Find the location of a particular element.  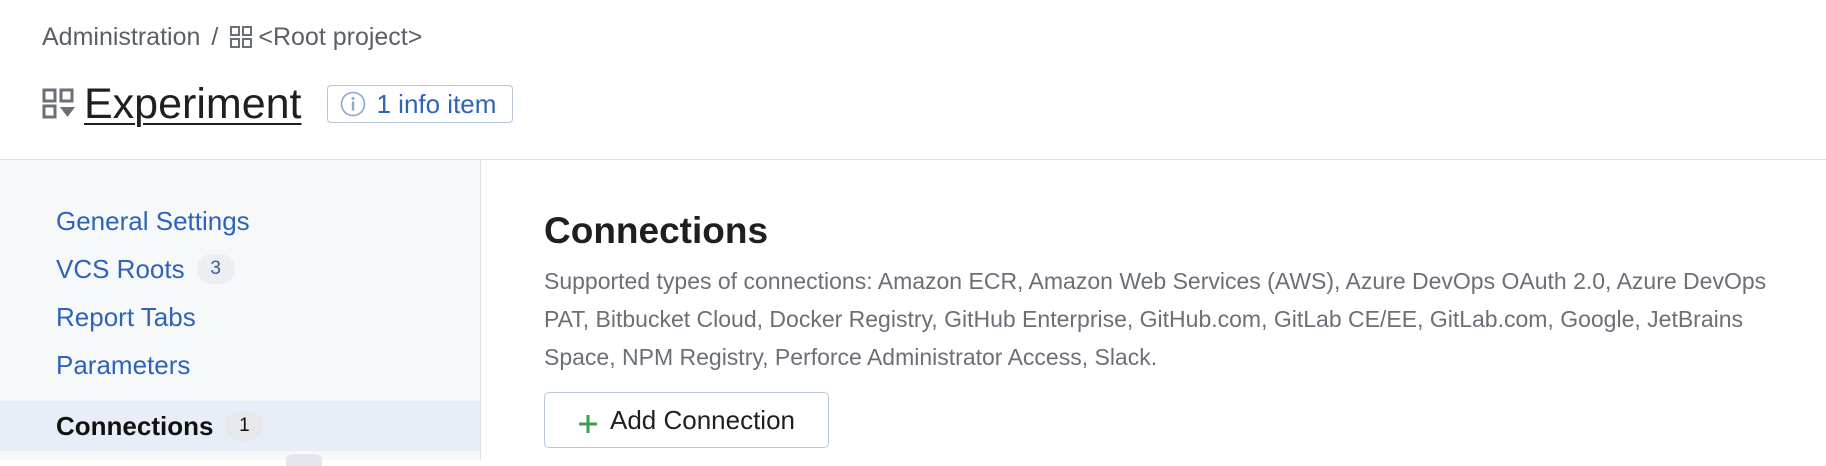

info-circle-icon is located at coordinates (353, 104).